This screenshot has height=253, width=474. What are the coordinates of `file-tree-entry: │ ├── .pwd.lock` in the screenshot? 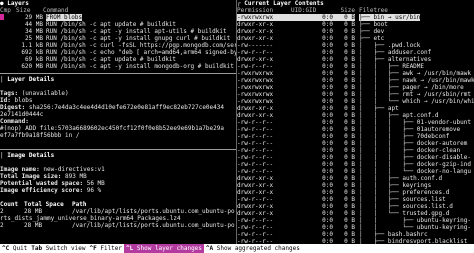 It's located at (390, 45).